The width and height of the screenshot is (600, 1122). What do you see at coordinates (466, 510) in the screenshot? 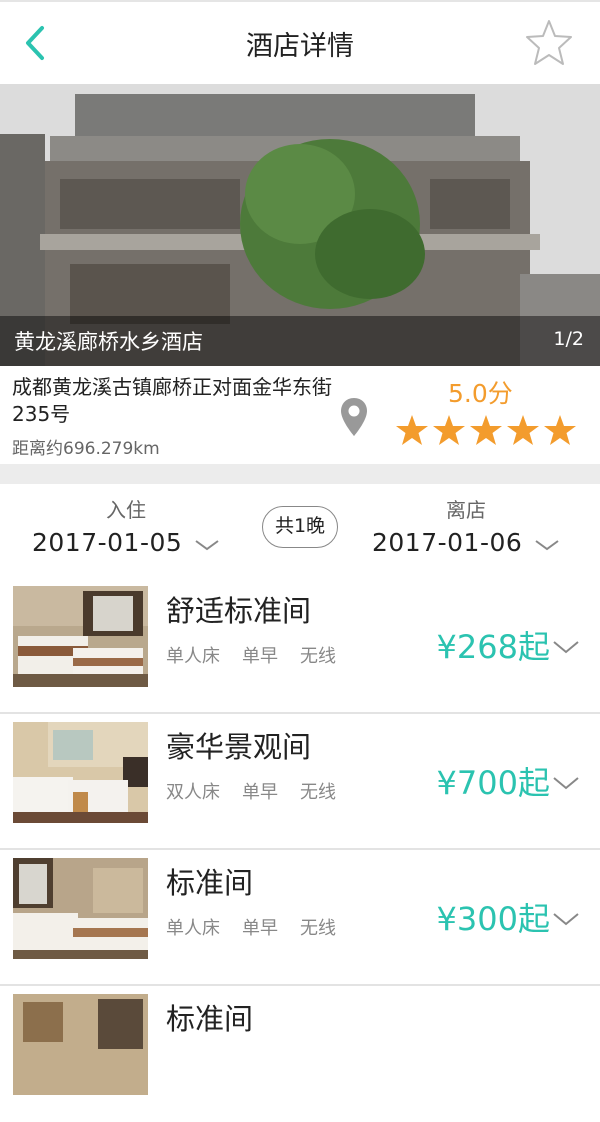
I see `checkout-label: 离店` at bounding box center [466, 510].